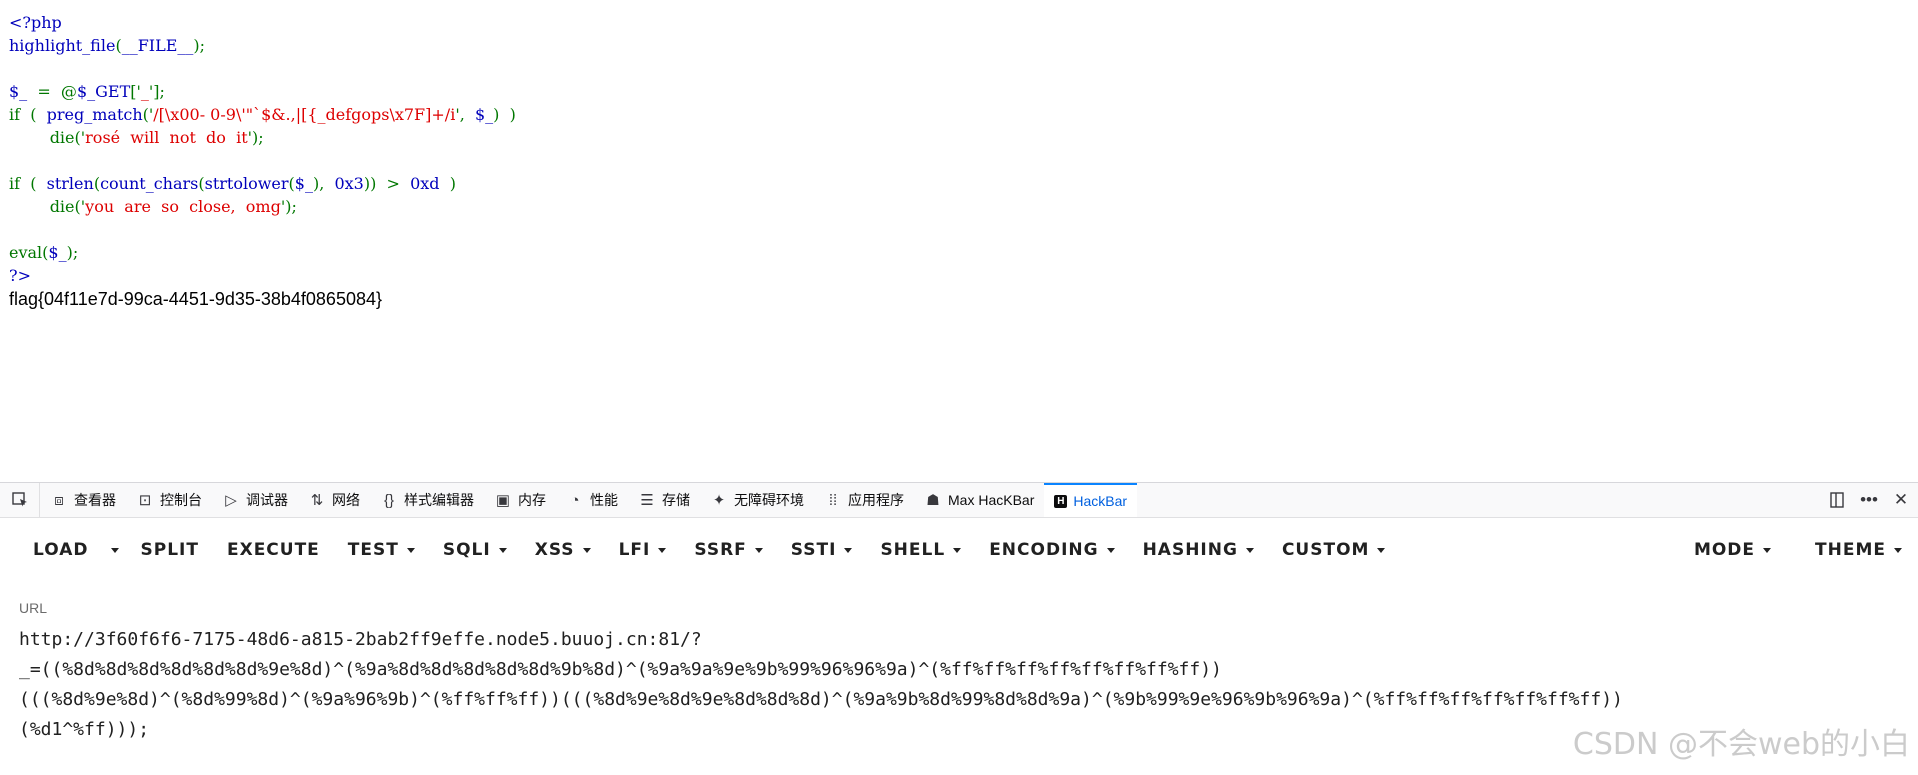  I want to click on code-token: (', so click(80, 137).